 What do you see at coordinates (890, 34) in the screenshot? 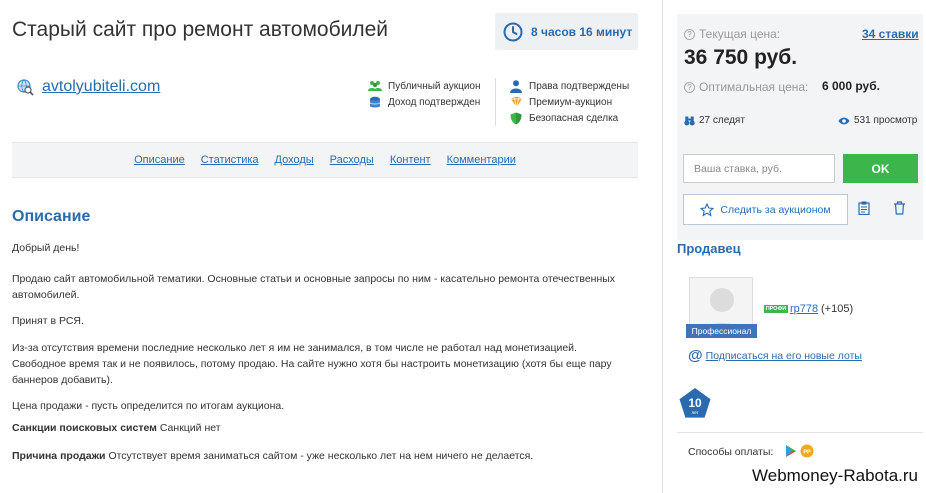
I see `bids-link: 34 ставки` at bounding box center [890, 34].